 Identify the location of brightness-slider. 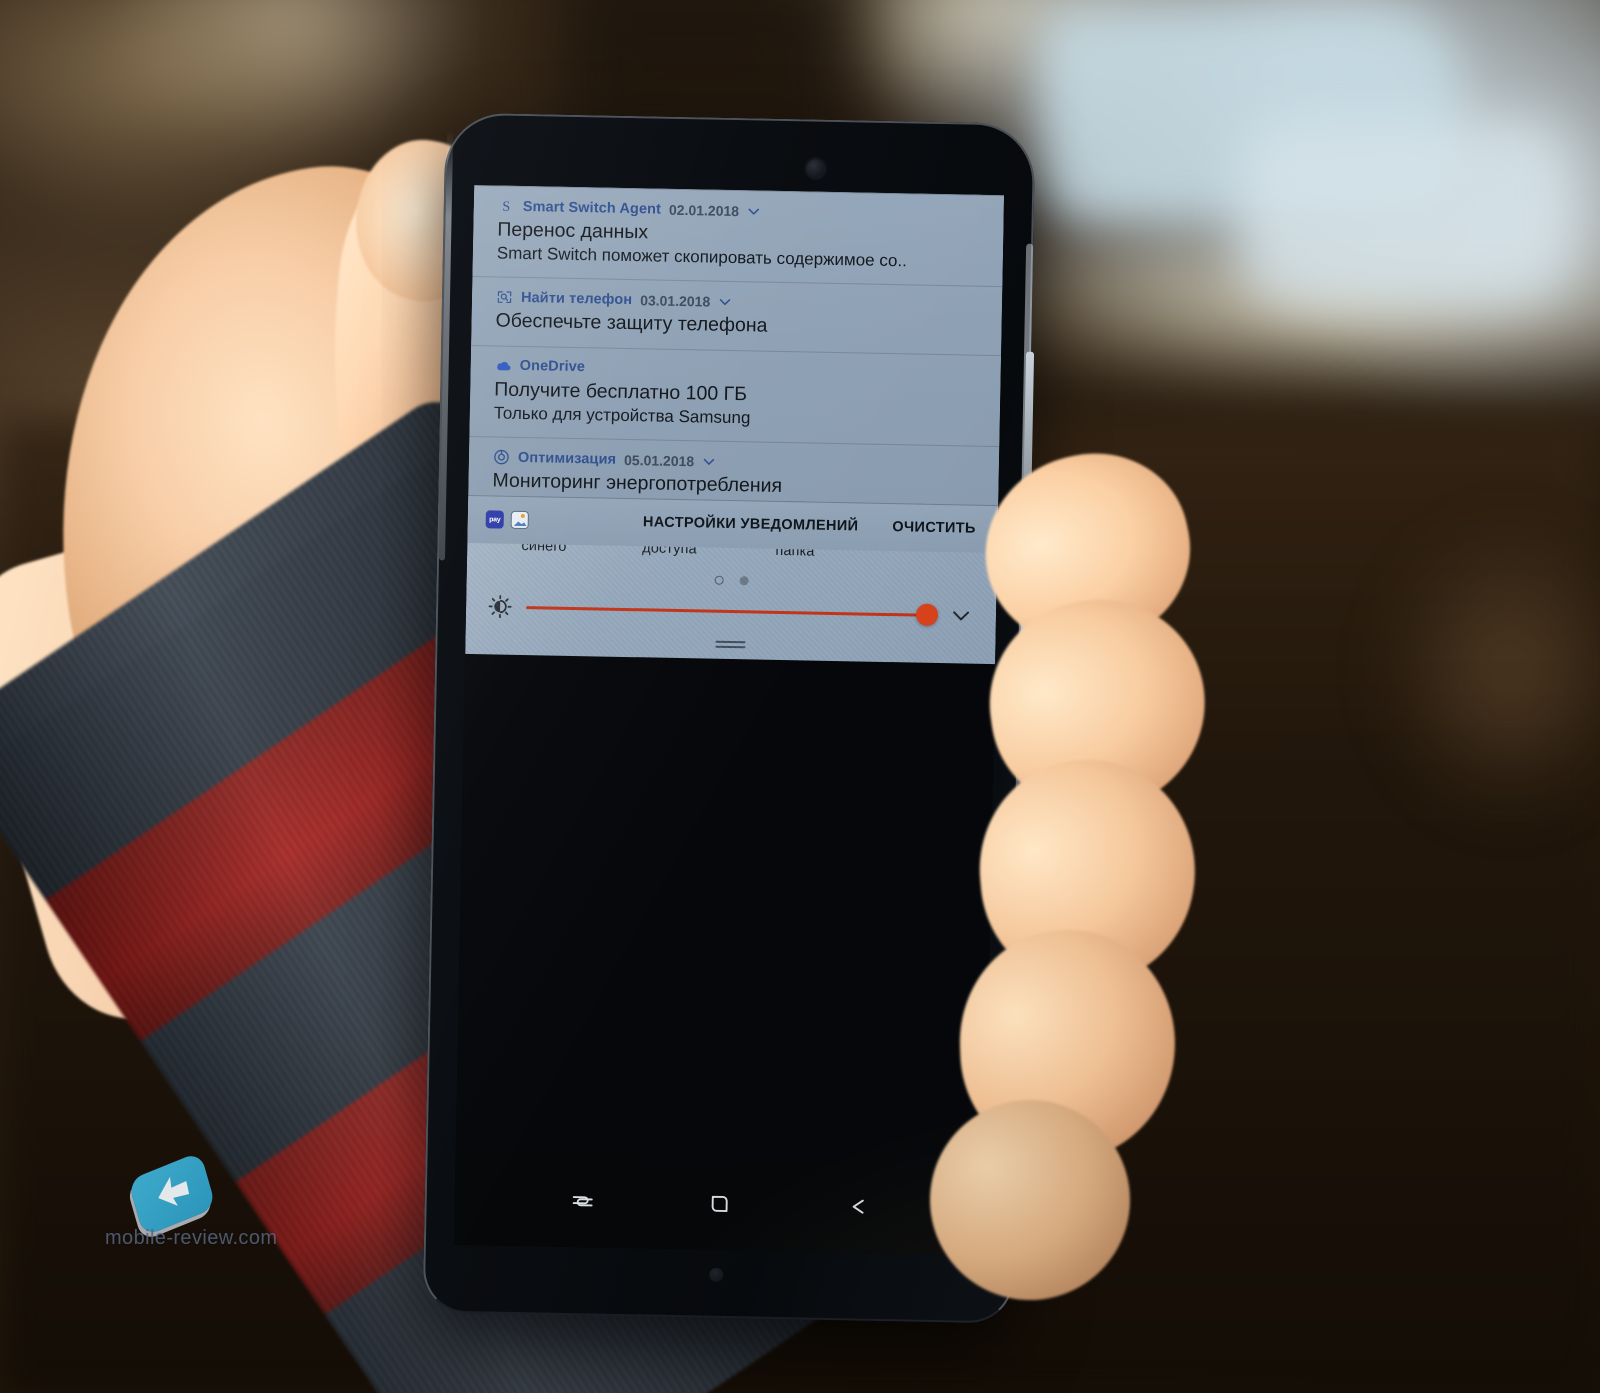
(732, 615).